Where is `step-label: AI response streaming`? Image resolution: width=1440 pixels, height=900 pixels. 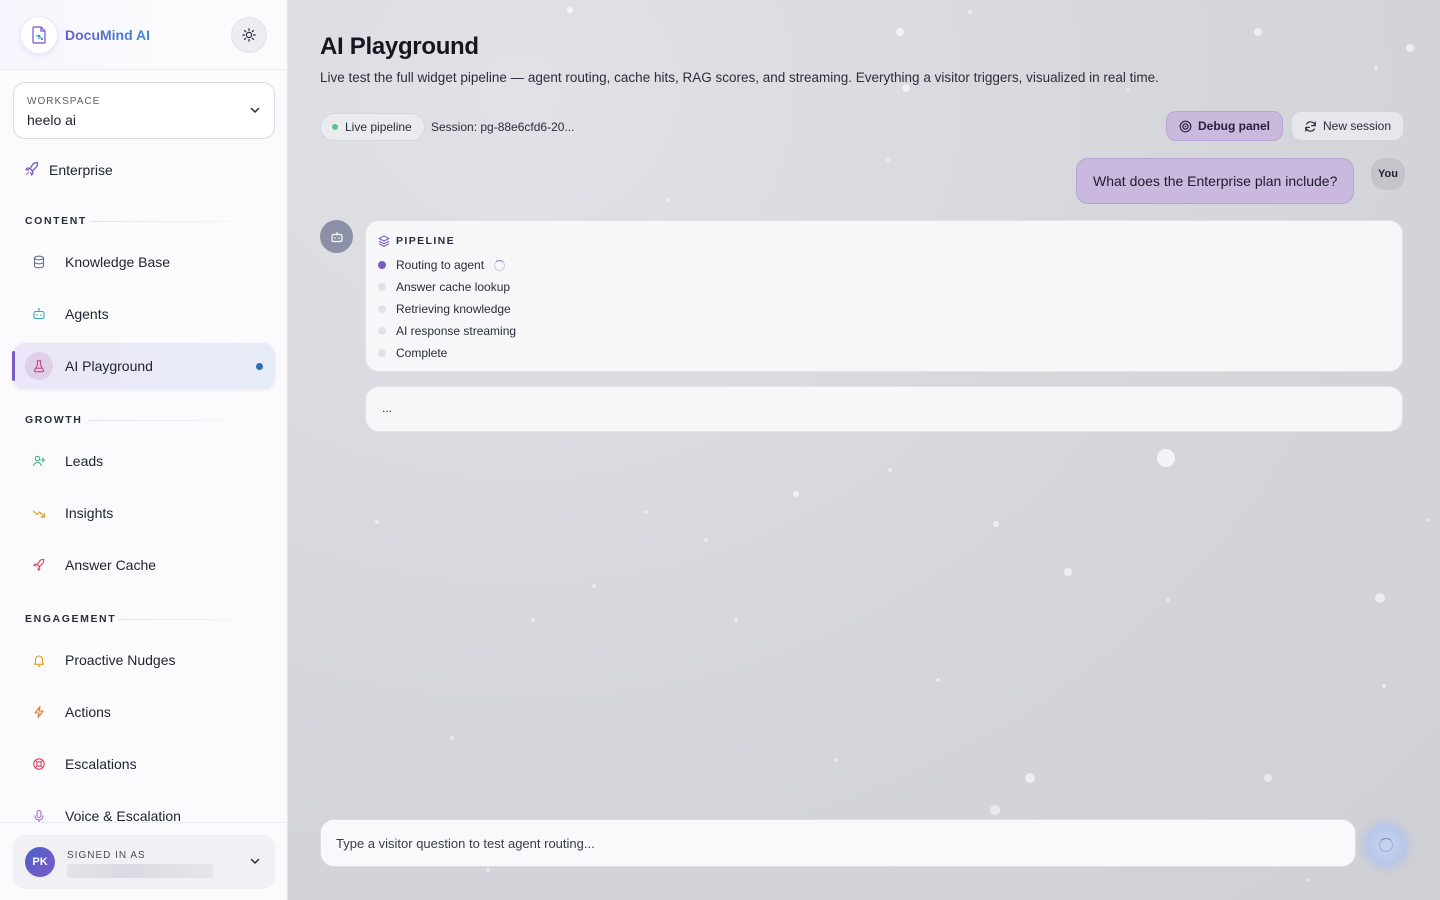
step-label: AI response streaming is located at coordinates (456, 331).